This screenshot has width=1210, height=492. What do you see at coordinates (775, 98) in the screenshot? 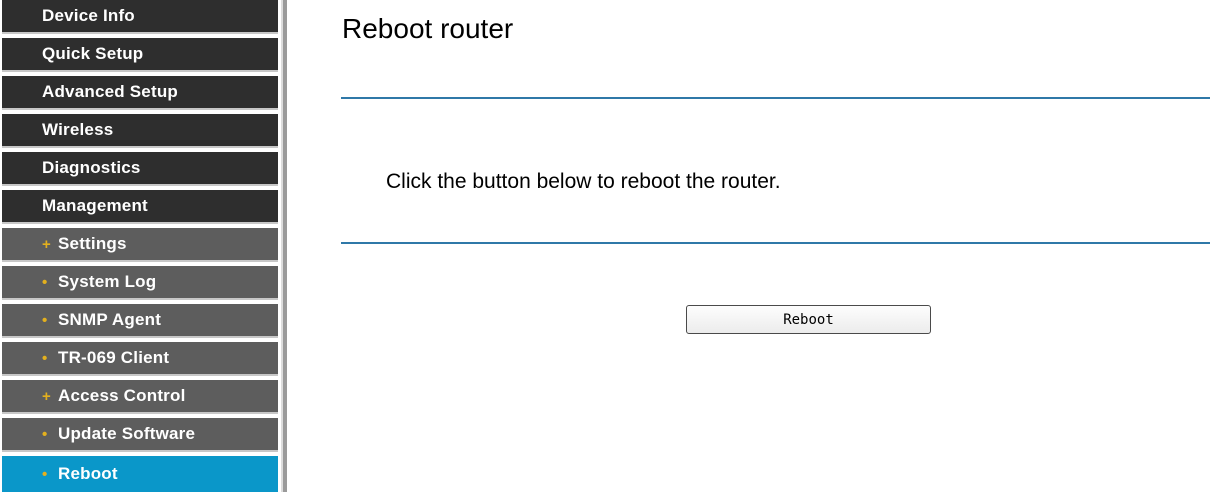
I see `divider-top` at bounding box center [775, 98].